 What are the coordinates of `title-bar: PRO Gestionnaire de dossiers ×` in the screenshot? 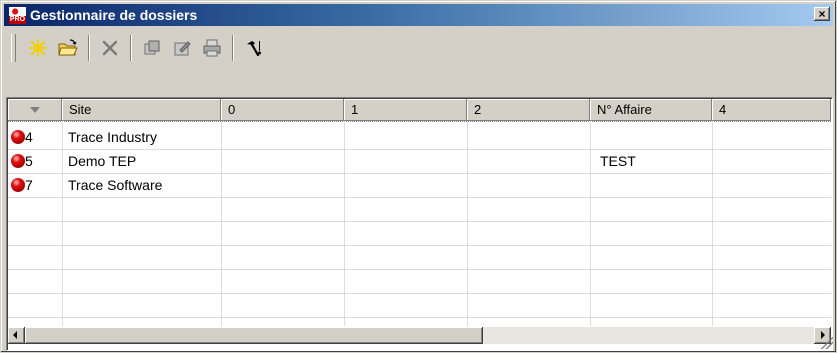 It's located at (418, 15).